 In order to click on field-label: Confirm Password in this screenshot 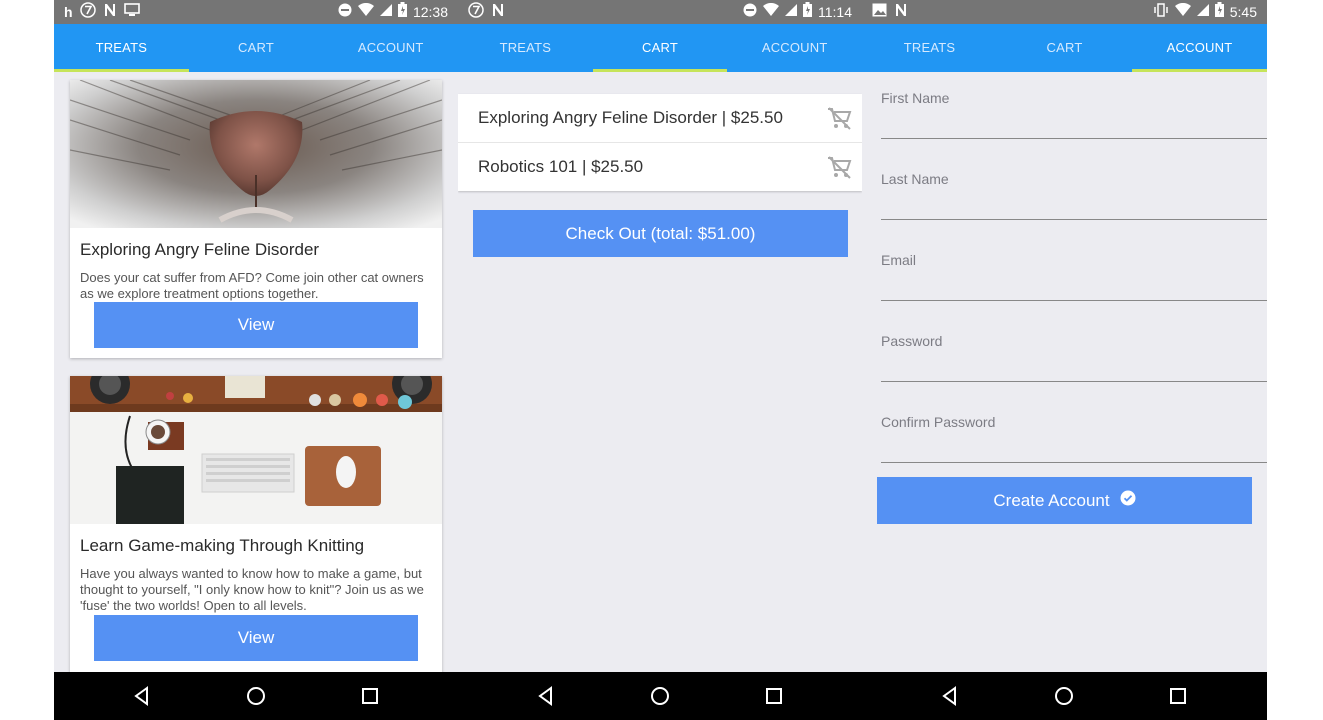, I will do `click(938, 422)`.